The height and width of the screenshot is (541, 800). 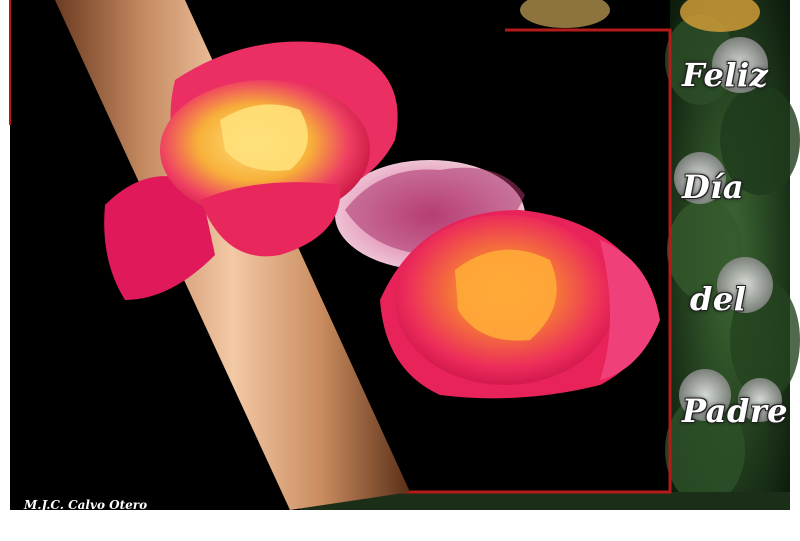 I want to click on greeting-word-padre: Padre, so click(x=735, y=411).